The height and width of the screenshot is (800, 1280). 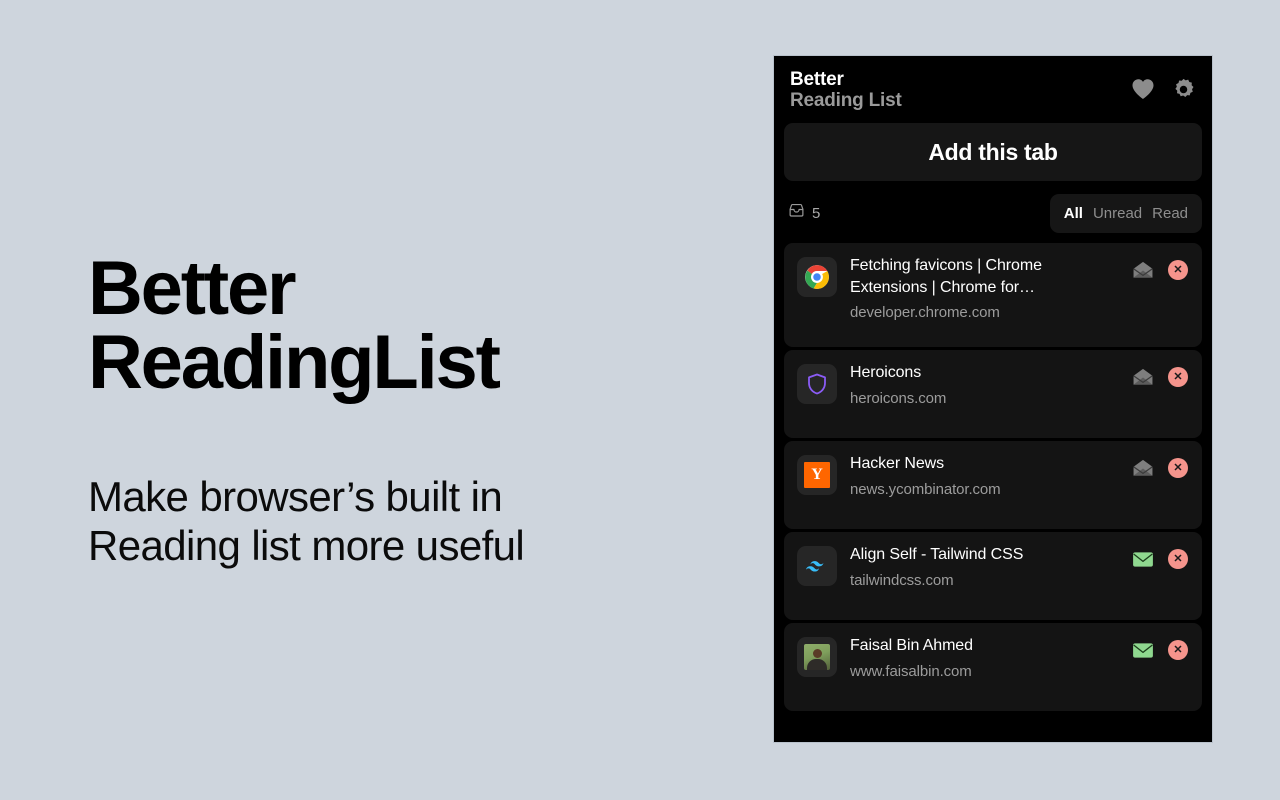 What do you see at coordinates (796, 213) in the screenshot?
I see `inbox-icon` at bounding box center [796, 213].